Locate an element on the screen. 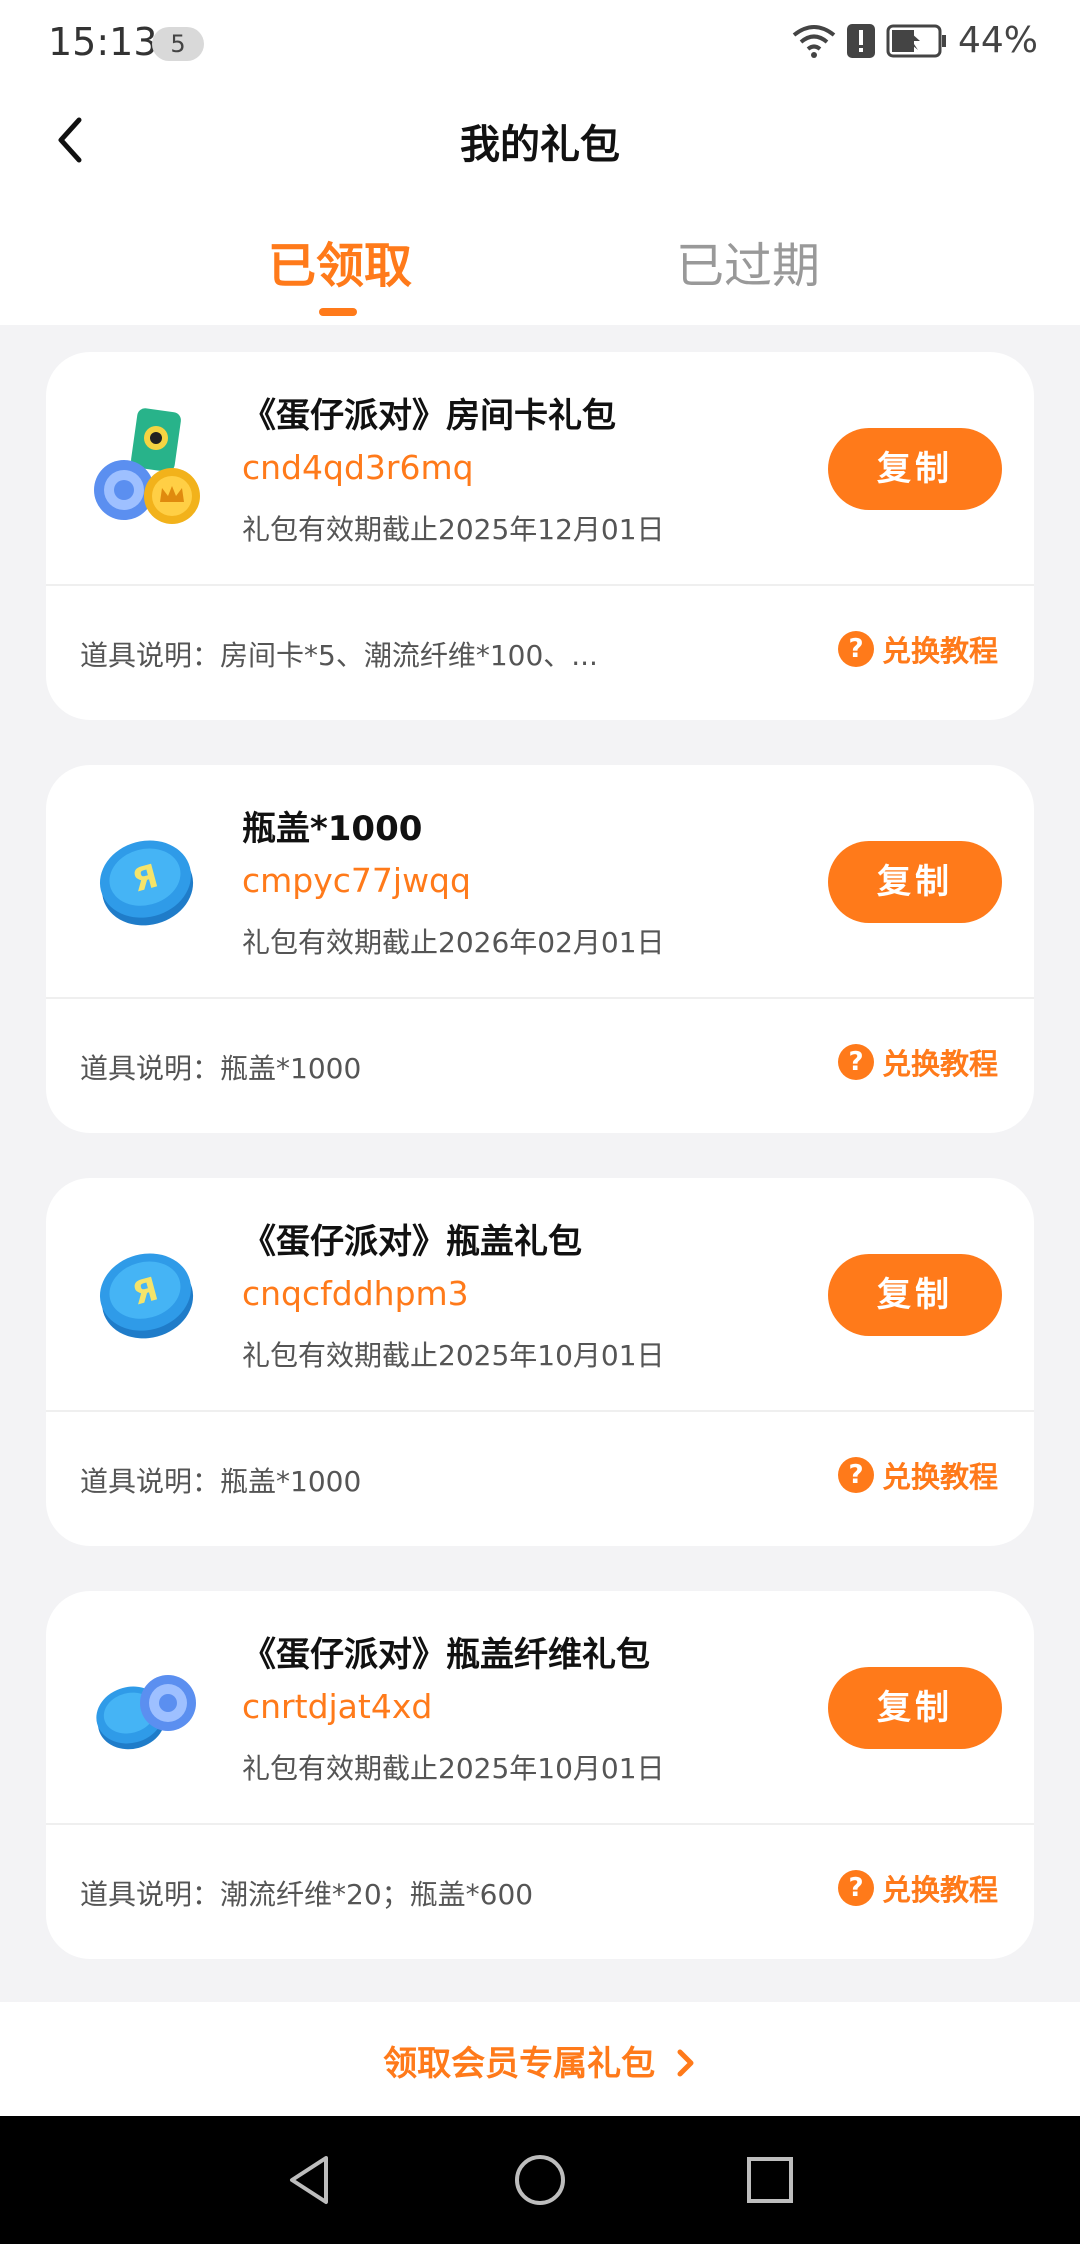 The image size is (1080, 2244). nav-back-button is located at coordinates (310, 2180).